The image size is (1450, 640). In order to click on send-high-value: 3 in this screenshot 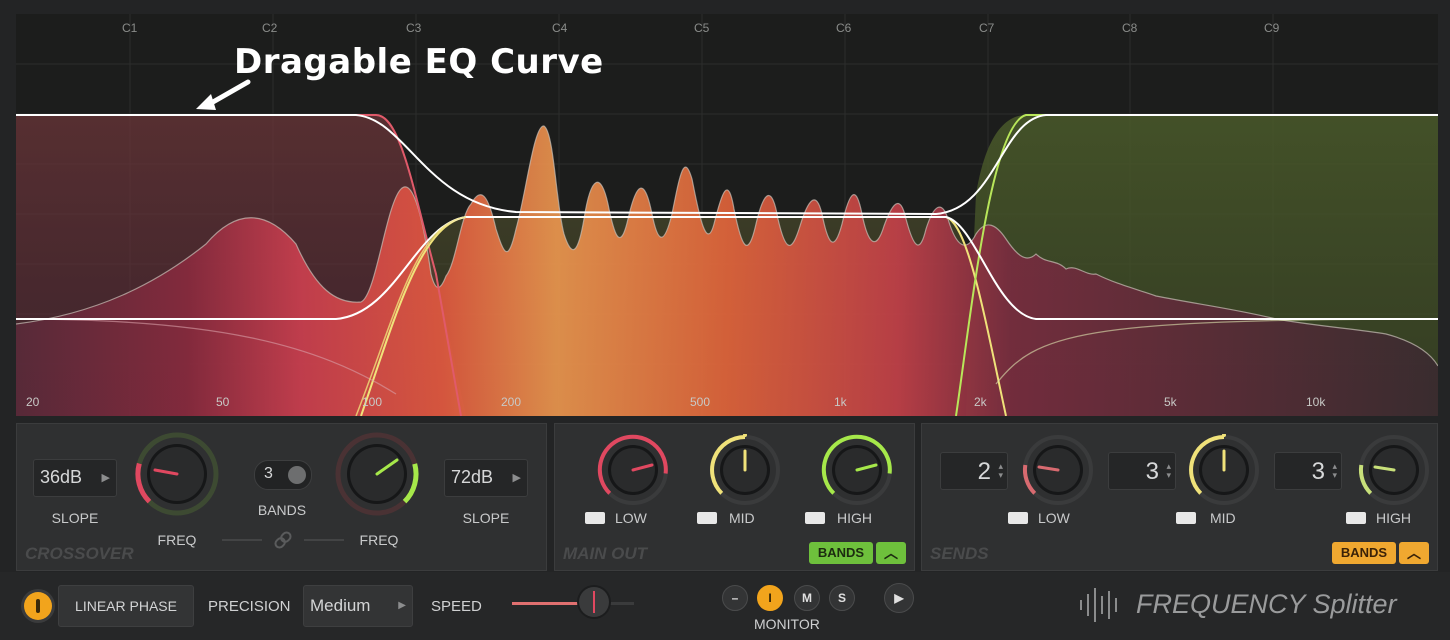, I will do `click(1318, 471)`.